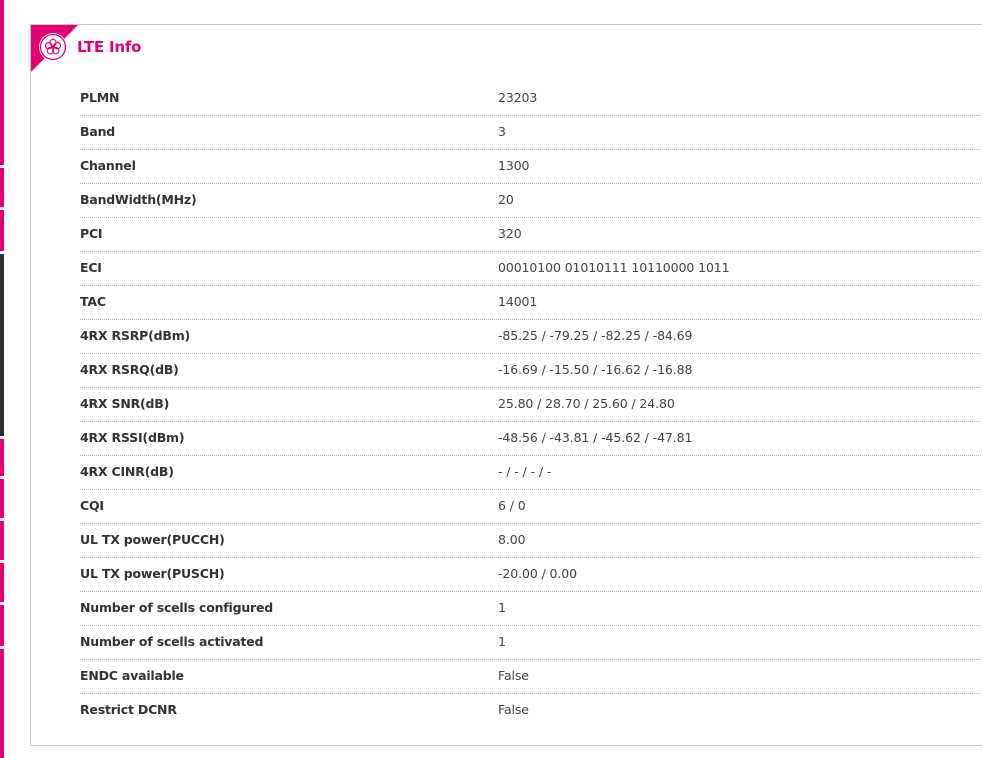 Image resolution: width=982 pixels, height=758 pixels. Describe the element at coordinates (514, 165) in the screenshot. I see `row-value: 1300` at that location.